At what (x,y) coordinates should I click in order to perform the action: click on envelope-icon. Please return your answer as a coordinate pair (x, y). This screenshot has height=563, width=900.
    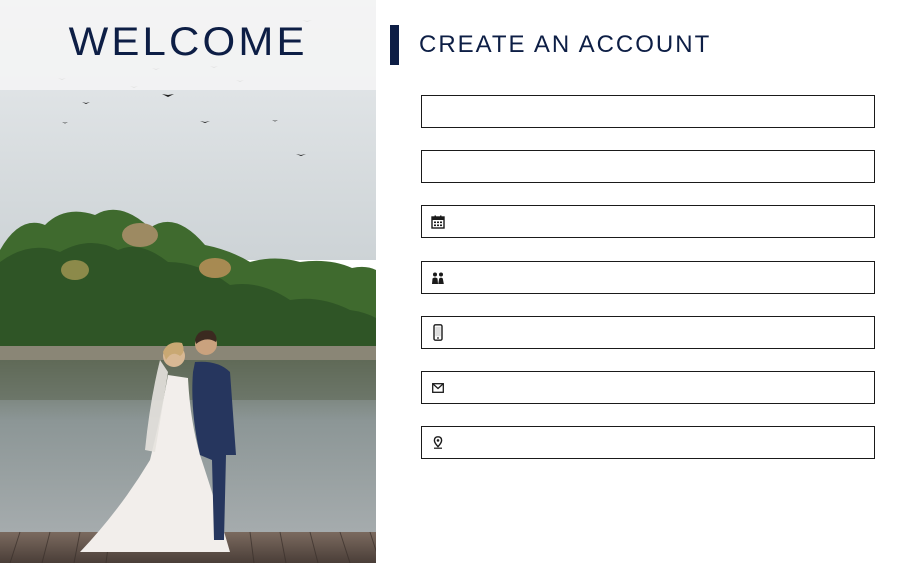
    Looking at the image, I should click on (438, 387).